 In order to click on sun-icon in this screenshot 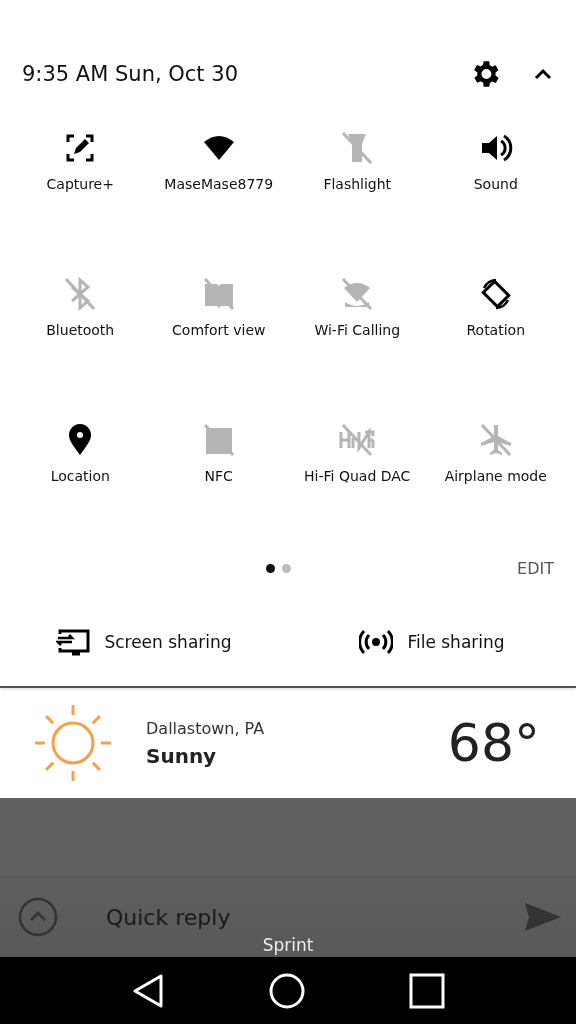, I will do `click(73, 743)`.